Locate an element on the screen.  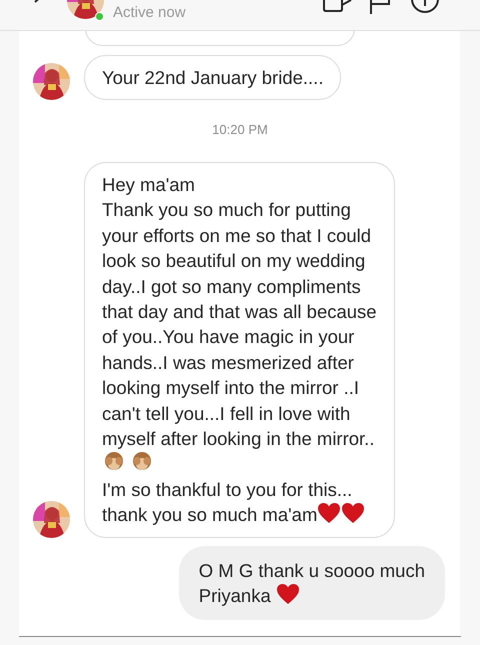
active-status: Active now is located at coordinates (149, 13).